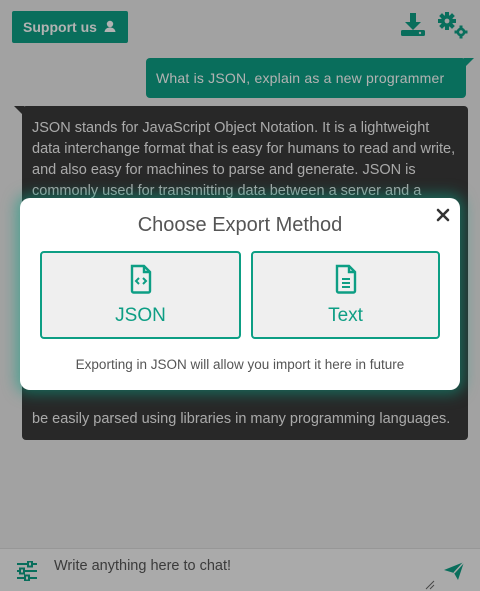  Describe the element at coordinates (443, 215) in the screenshot. I see `close-icon` at that location.